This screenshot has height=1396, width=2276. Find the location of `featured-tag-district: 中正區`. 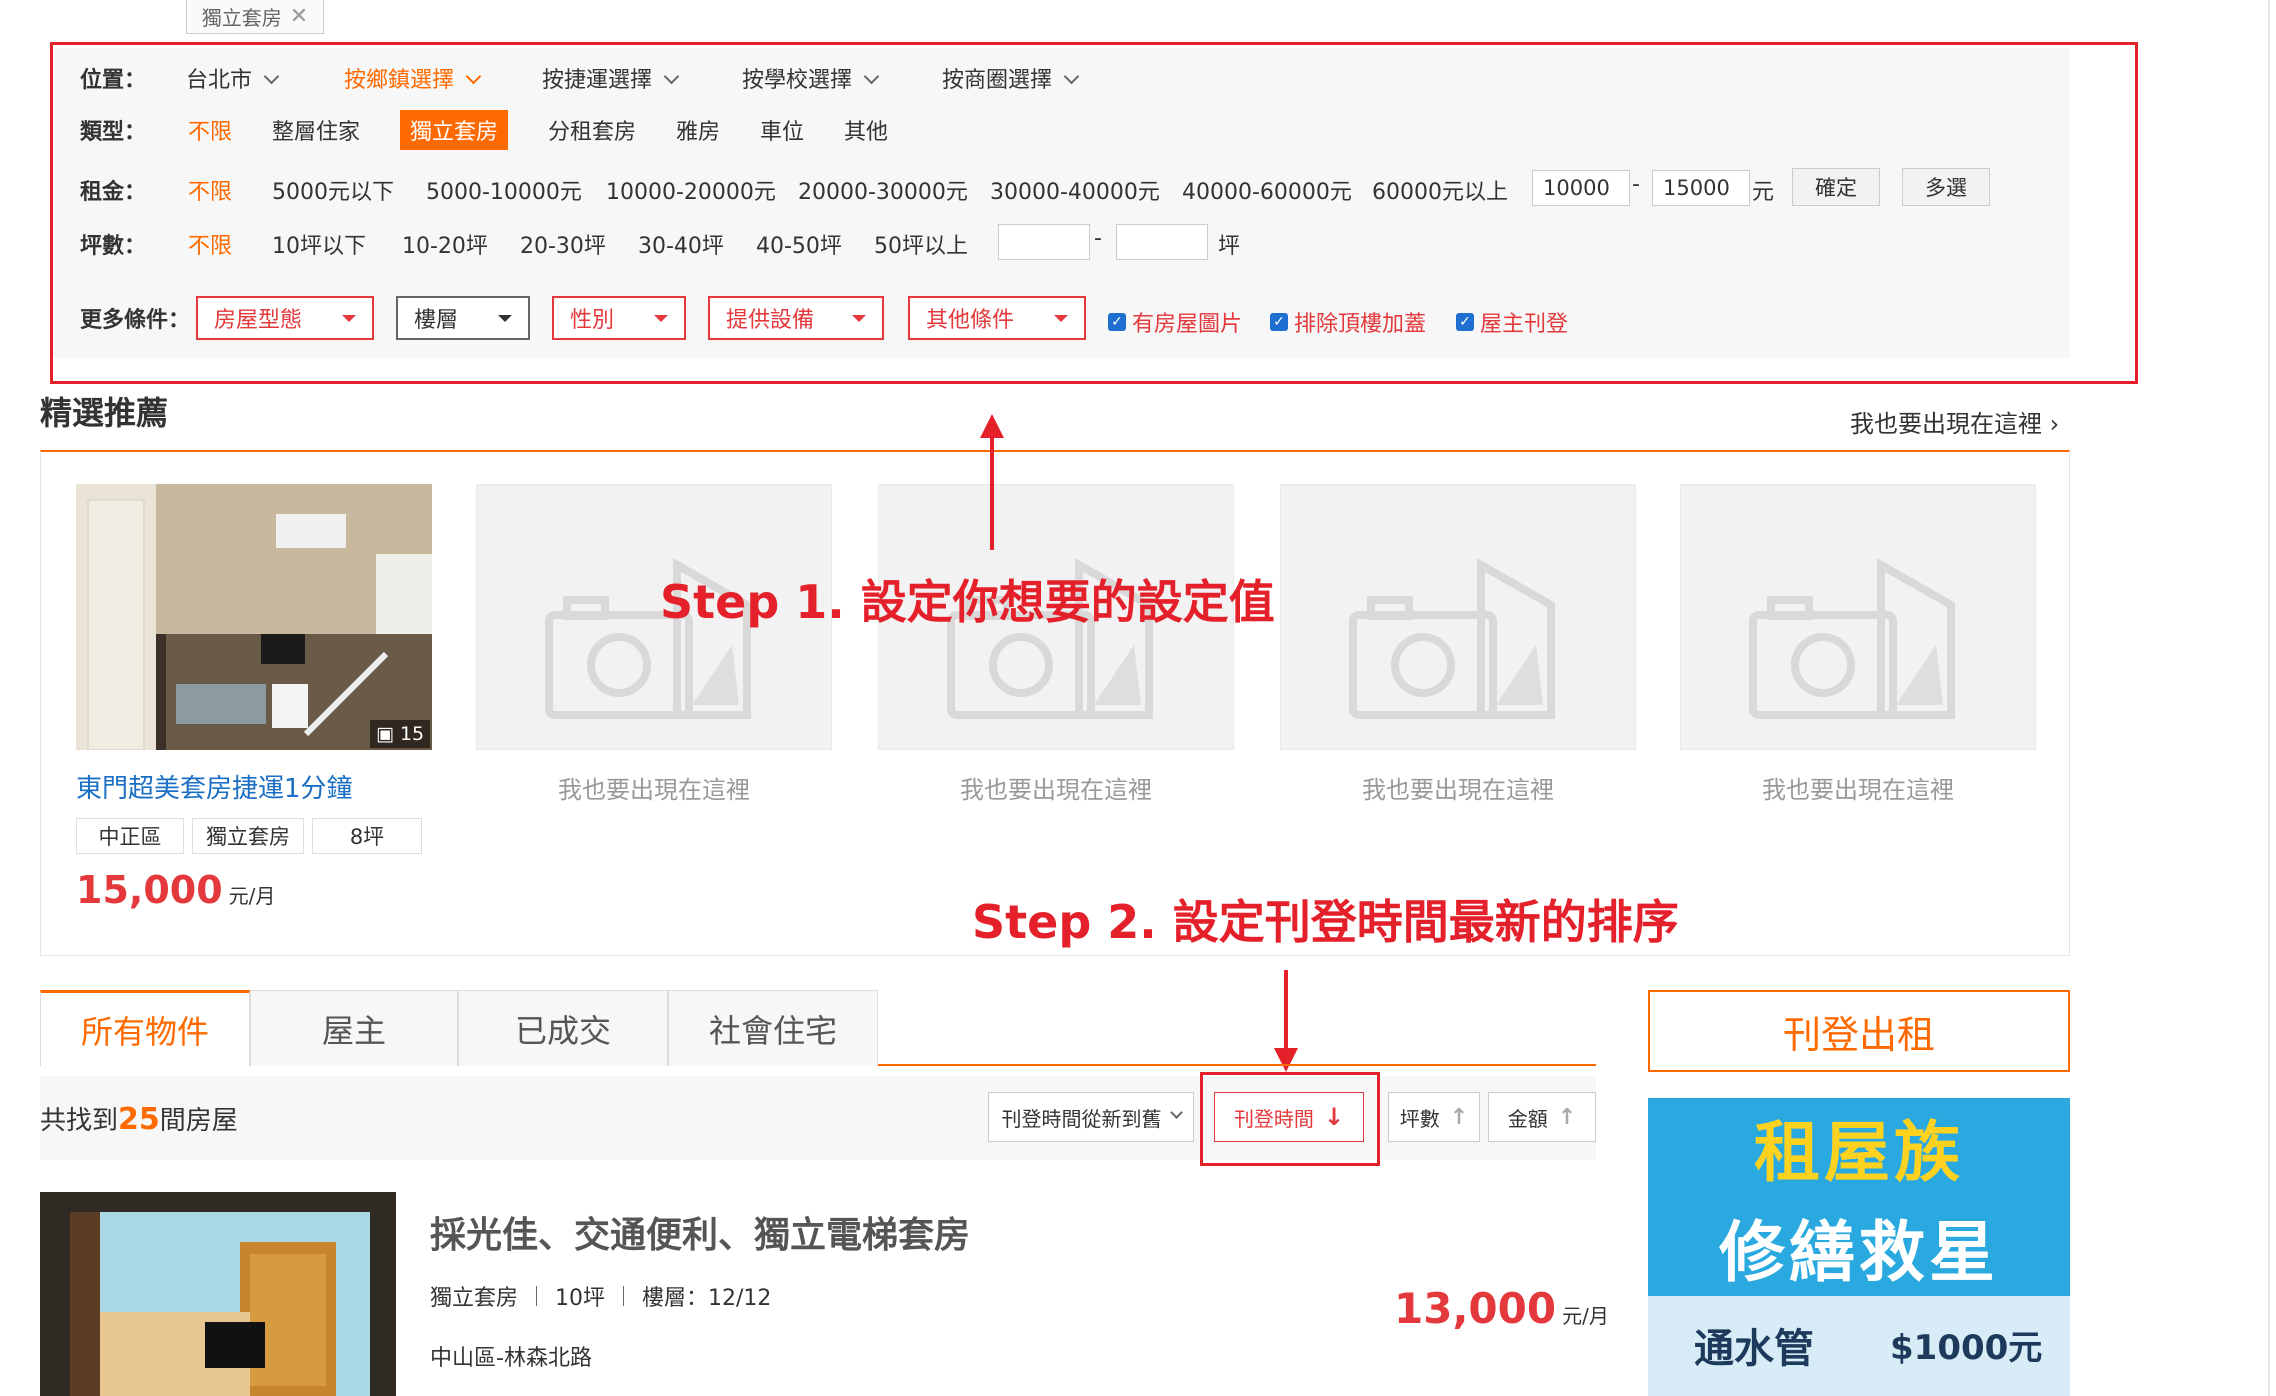

featured-tag-district: 中正區 is located at coordinates (130, 836).